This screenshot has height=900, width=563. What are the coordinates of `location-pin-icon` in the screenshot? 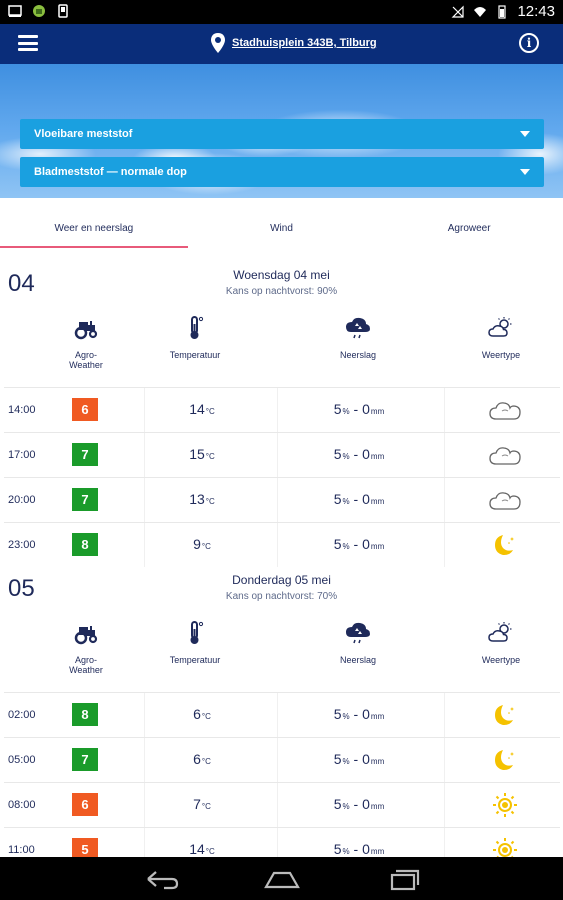 It's located at (218, 43).